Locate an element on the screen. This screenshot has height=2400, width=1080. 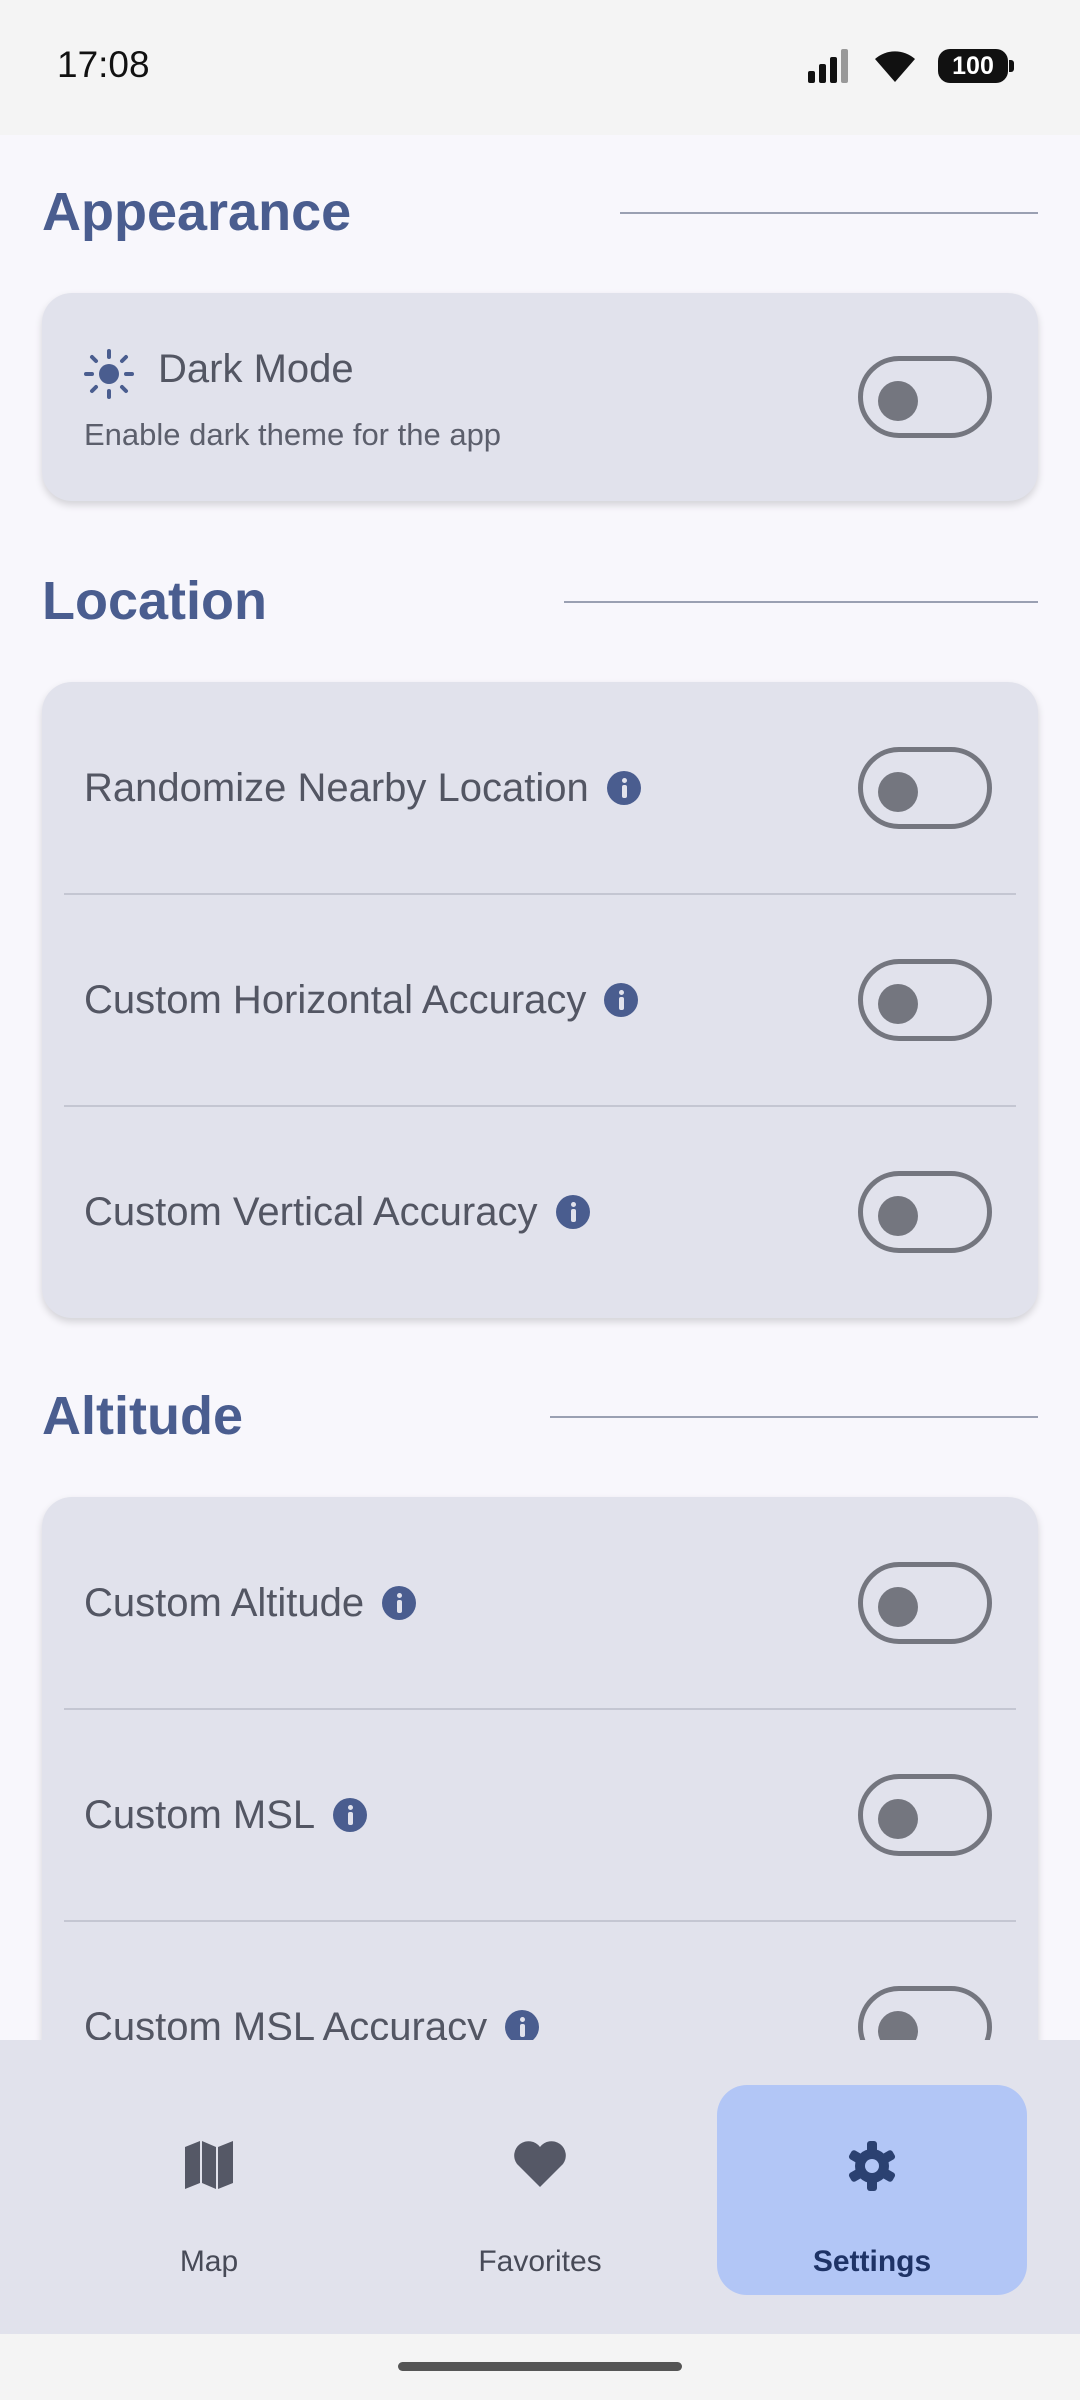
status-icons: 100 is located at coordinates (911, 66).